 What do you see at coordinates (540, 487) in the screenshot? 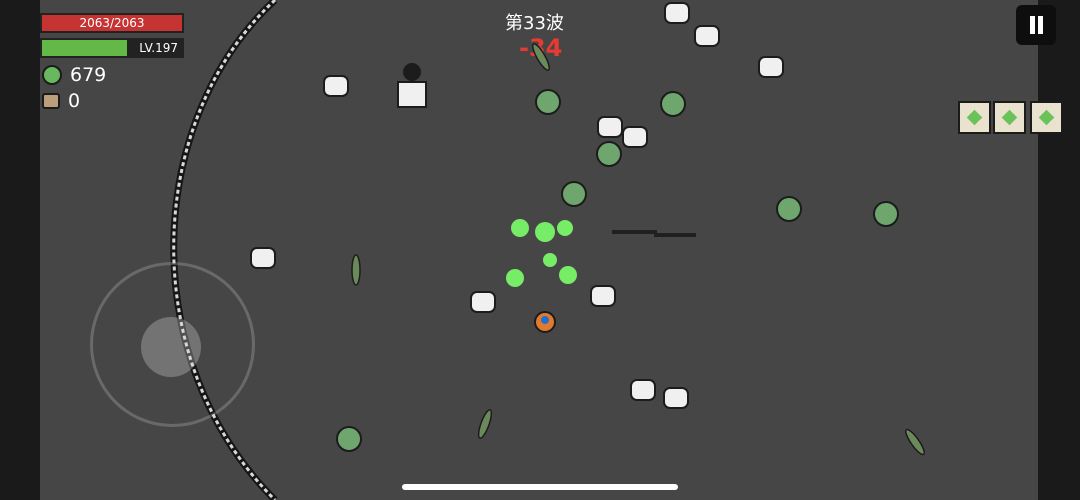
I see `home-indicator` at bounding box center [540, 487].